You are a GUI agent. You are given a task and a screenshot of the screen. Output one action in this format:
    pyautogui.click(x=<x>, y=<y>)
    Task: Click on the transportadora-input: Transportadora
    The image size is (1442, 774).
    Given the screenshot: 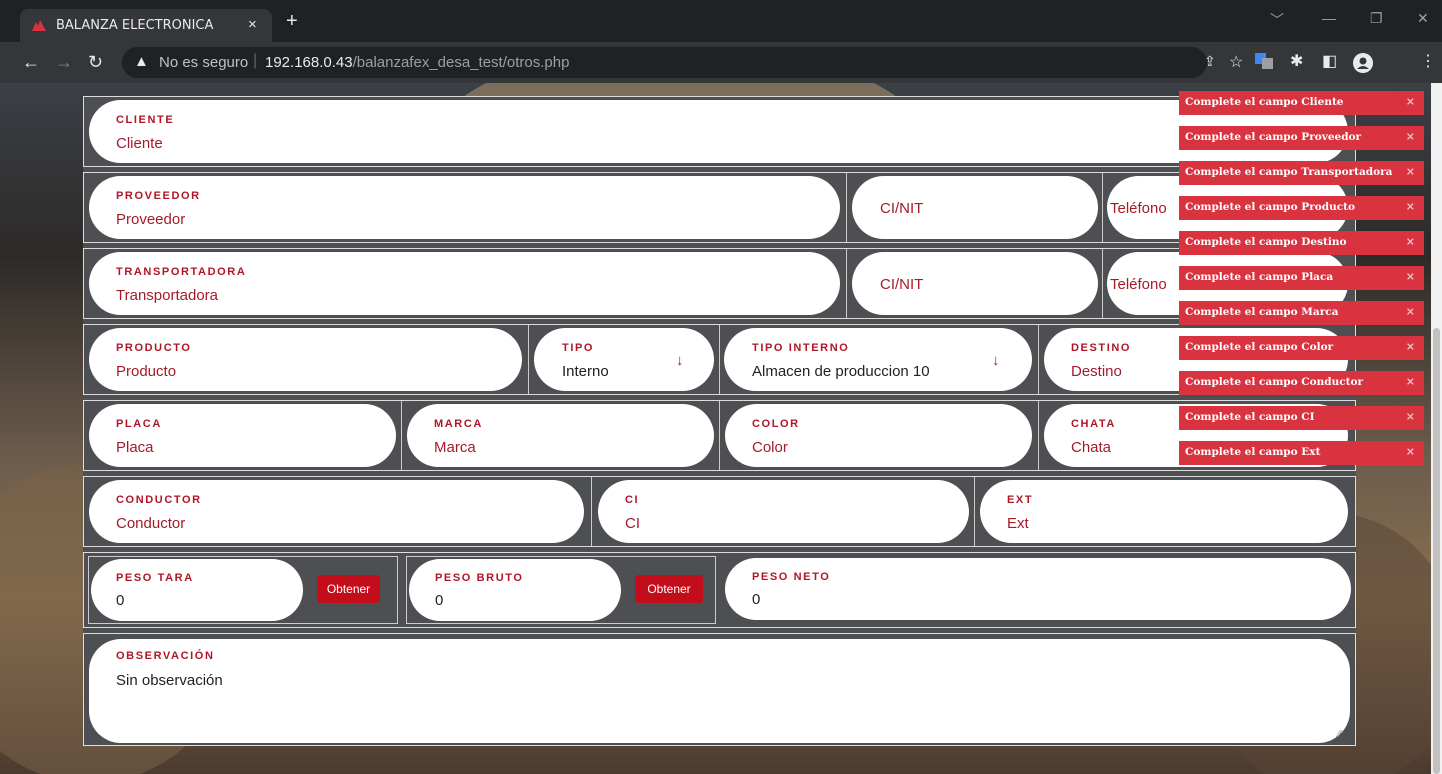 What is the action you would take?
    pyautogui.click(x=167, y=295)
    